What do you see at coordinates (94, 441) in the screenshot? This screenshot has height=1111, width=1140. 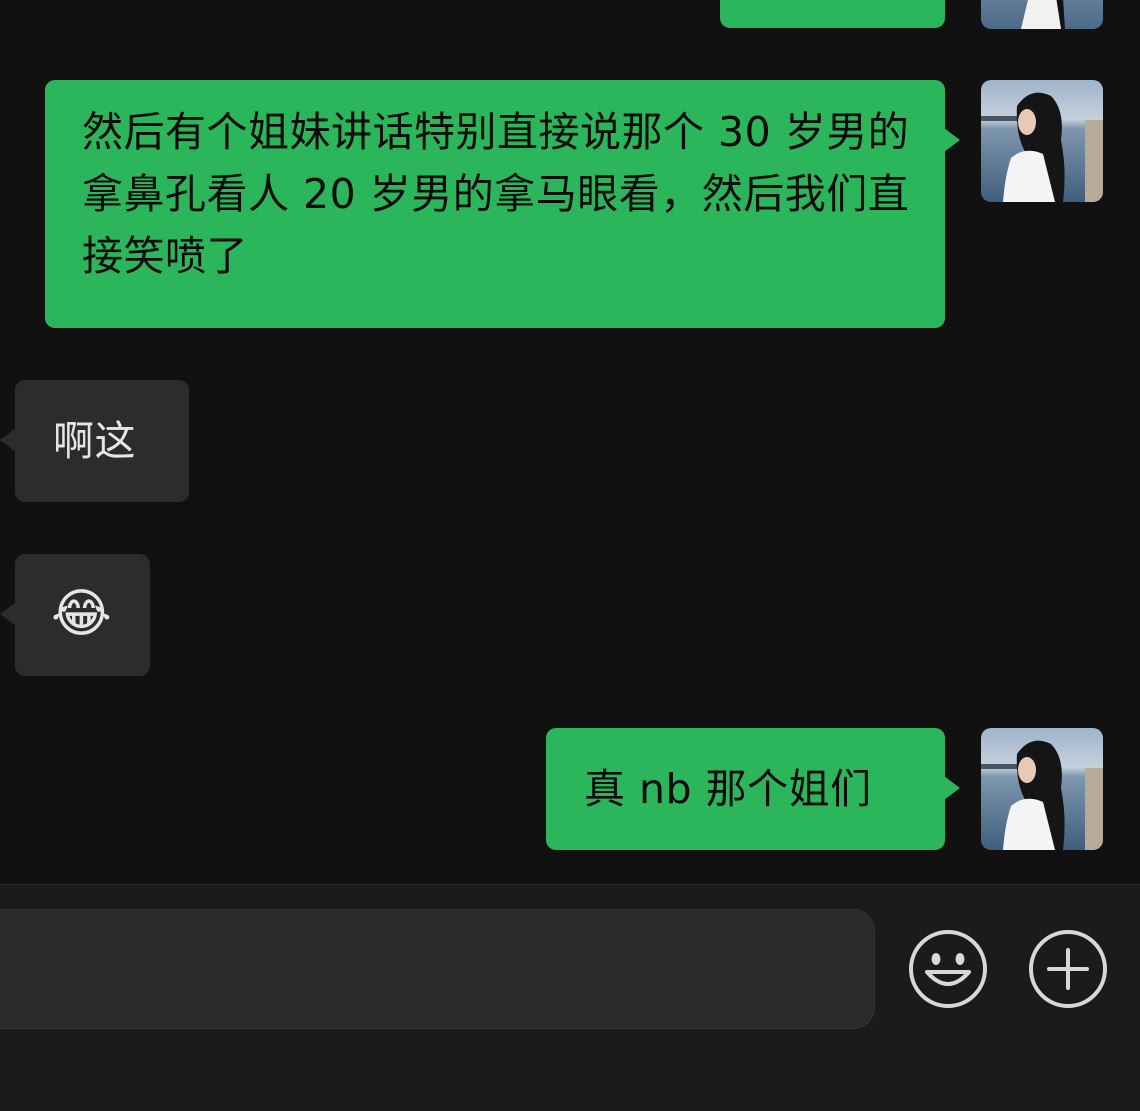 I see `message-text: 啊这` at bounding box center [94, 441].